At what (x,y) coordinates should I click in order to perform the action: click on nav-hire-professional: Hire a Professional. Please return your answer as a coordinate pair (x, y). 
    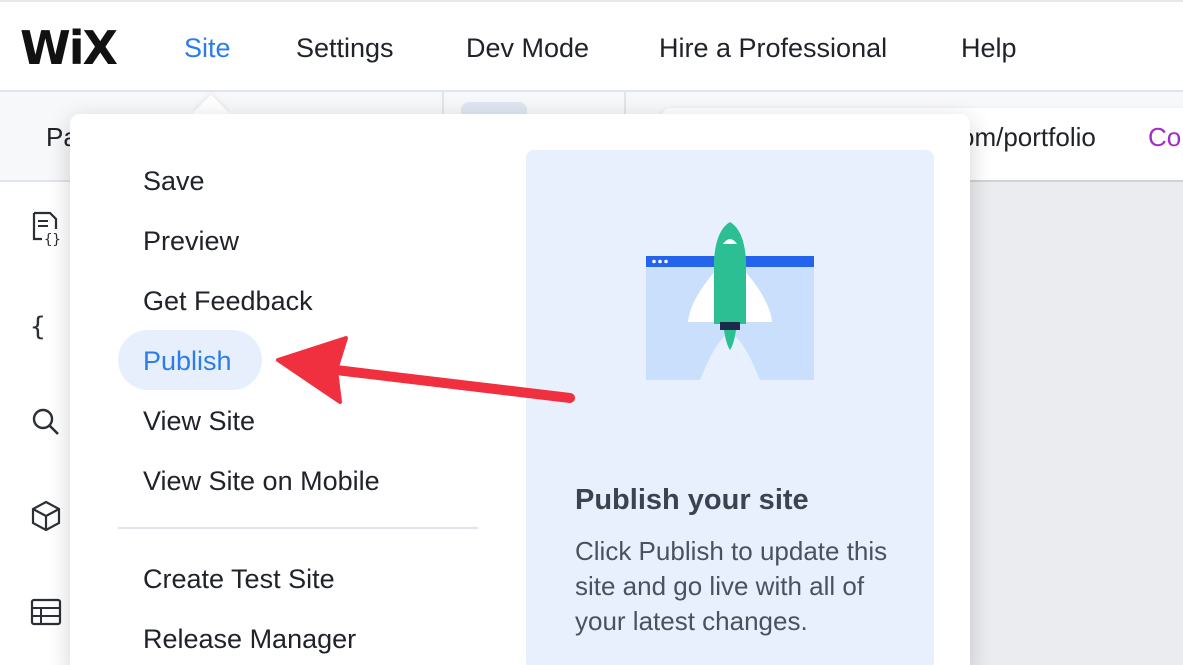
    Looking at the image, I should click on (773, 48).